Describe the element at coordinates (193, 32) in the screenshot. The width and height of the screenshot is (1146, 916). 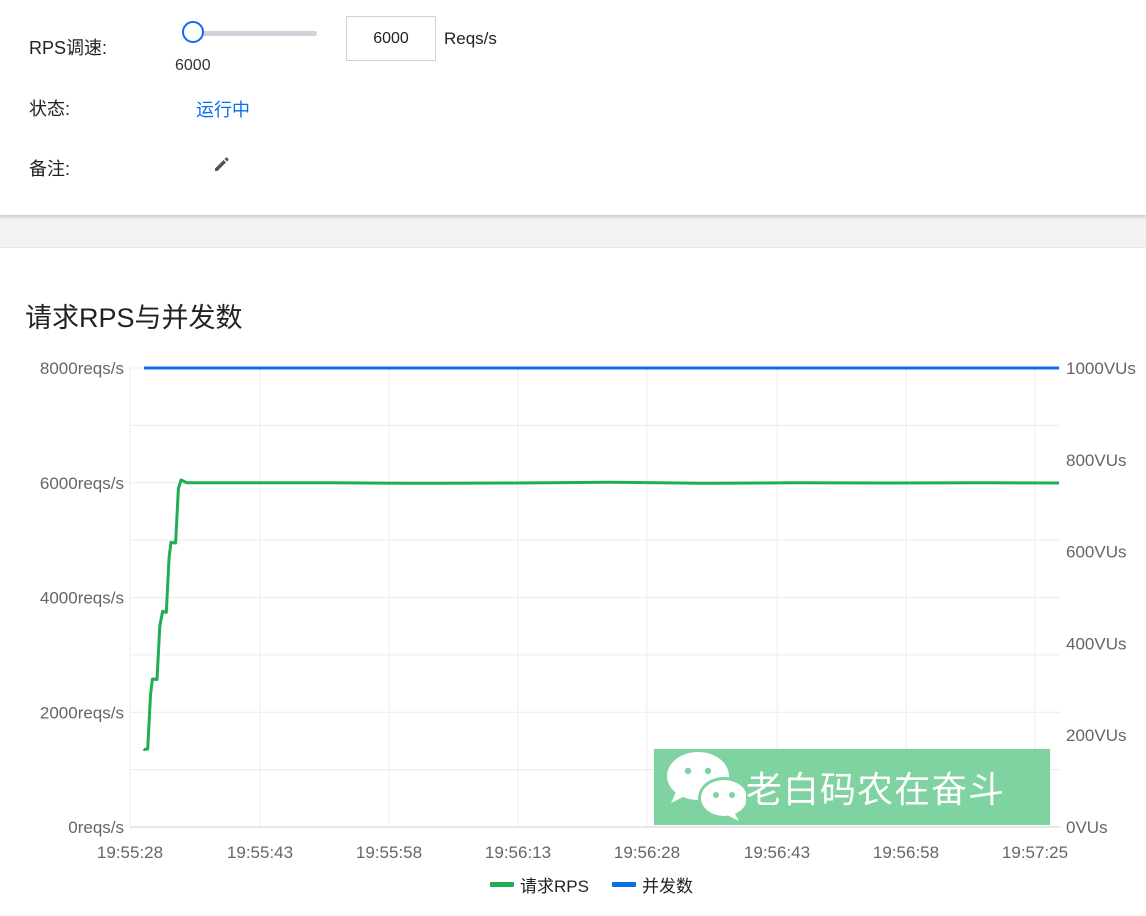
I see `rps-slider-handle` at that location.